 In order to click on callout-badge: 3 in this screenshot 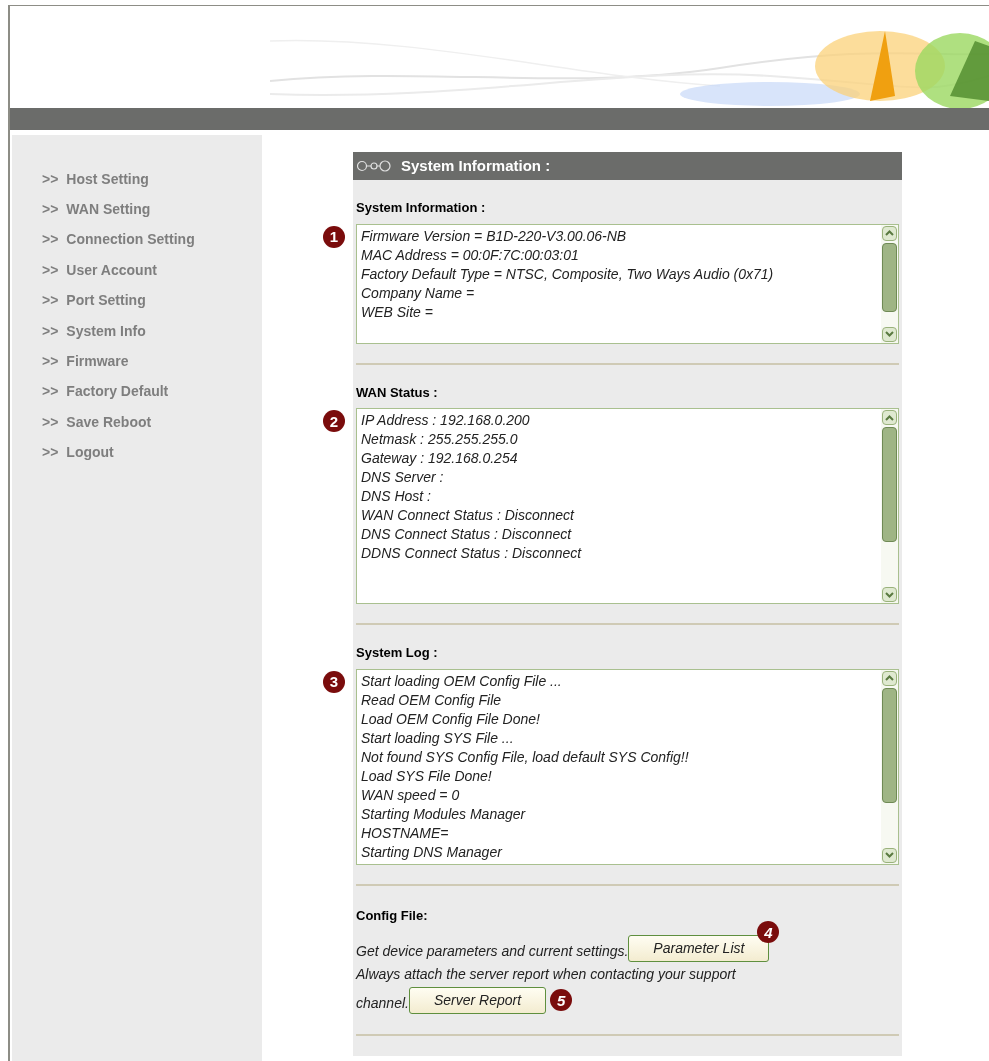, I will do `click(334, 681)`.